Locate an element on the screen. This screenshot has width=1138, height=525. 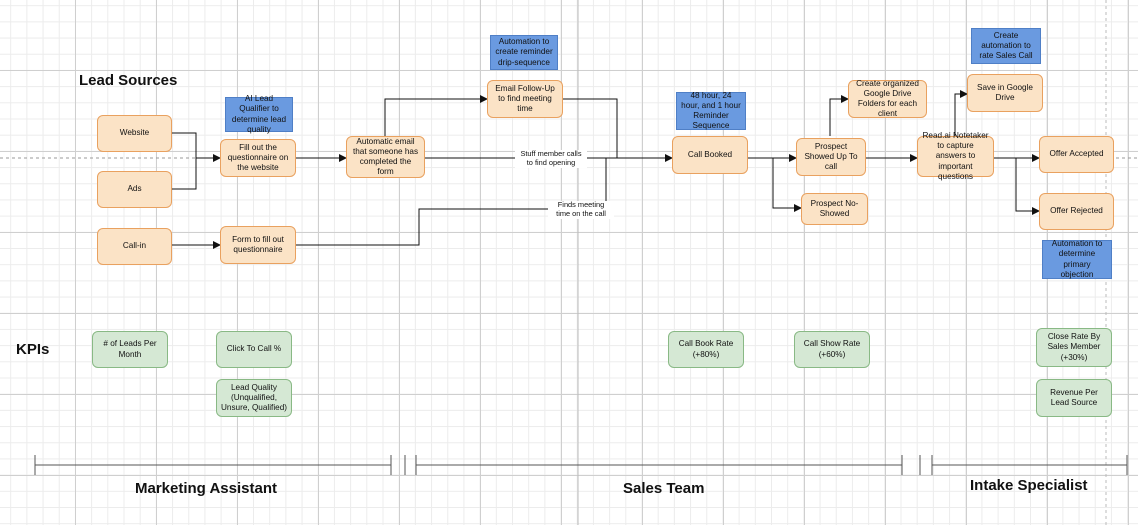
edge-ads-fillout is located at coordinates (184, 174).